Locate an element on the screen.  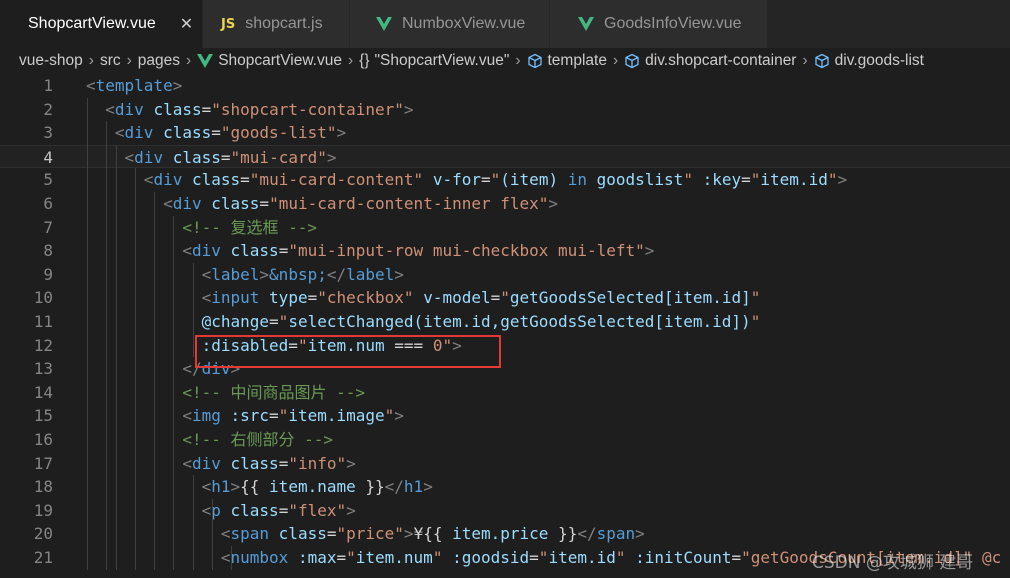
code-token: ¥{{ is located at coordinates (433, 534).